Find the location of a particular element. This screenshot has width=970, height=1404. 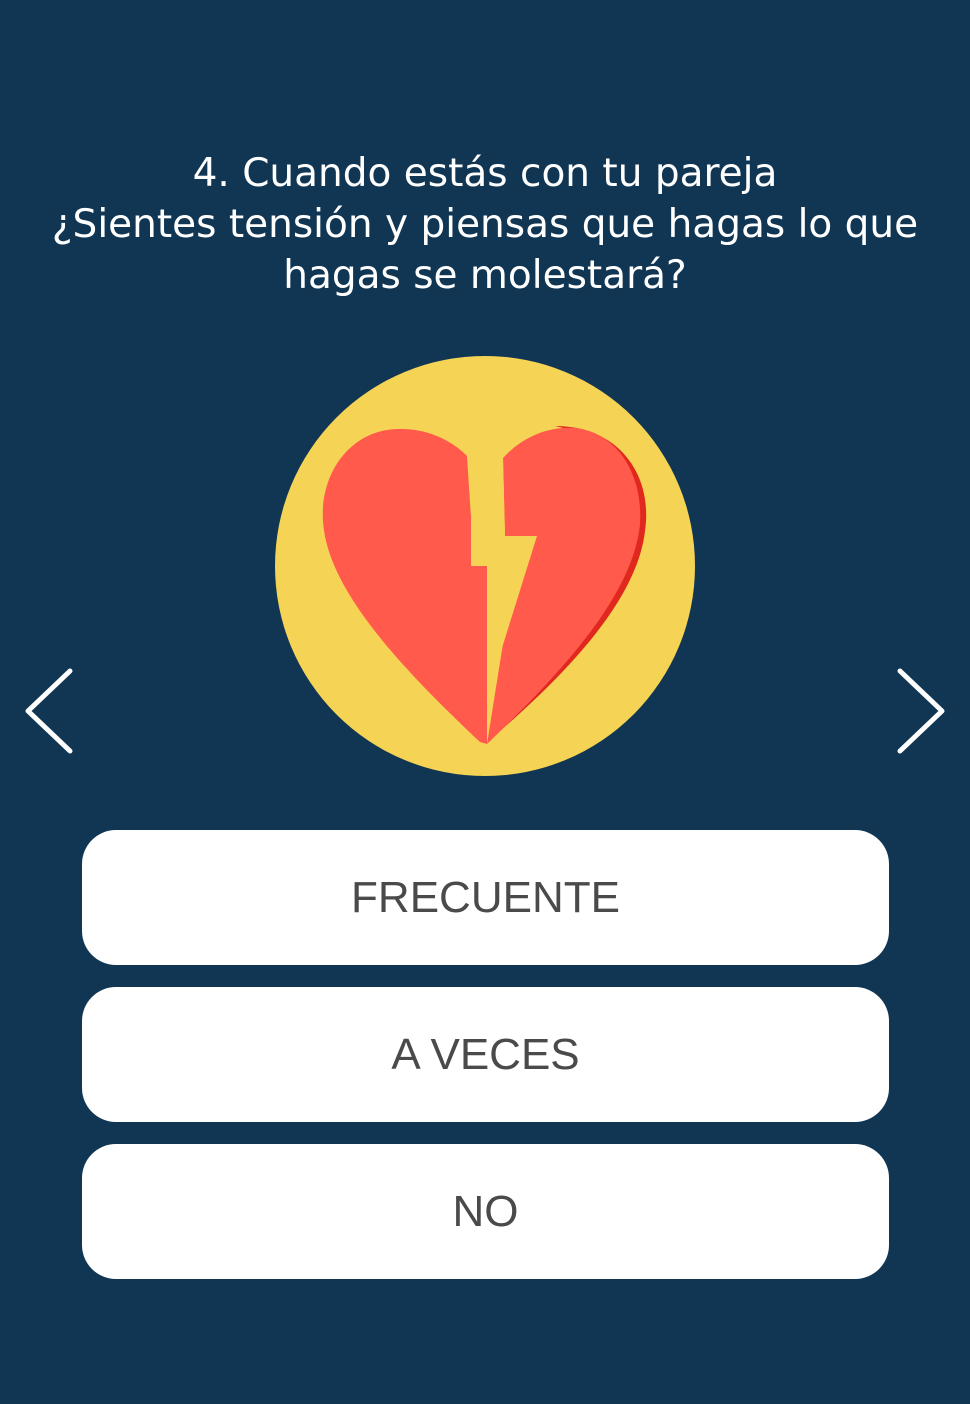

answer-frecuente-button: FRECUENTE is located at coordinates (485, 897).